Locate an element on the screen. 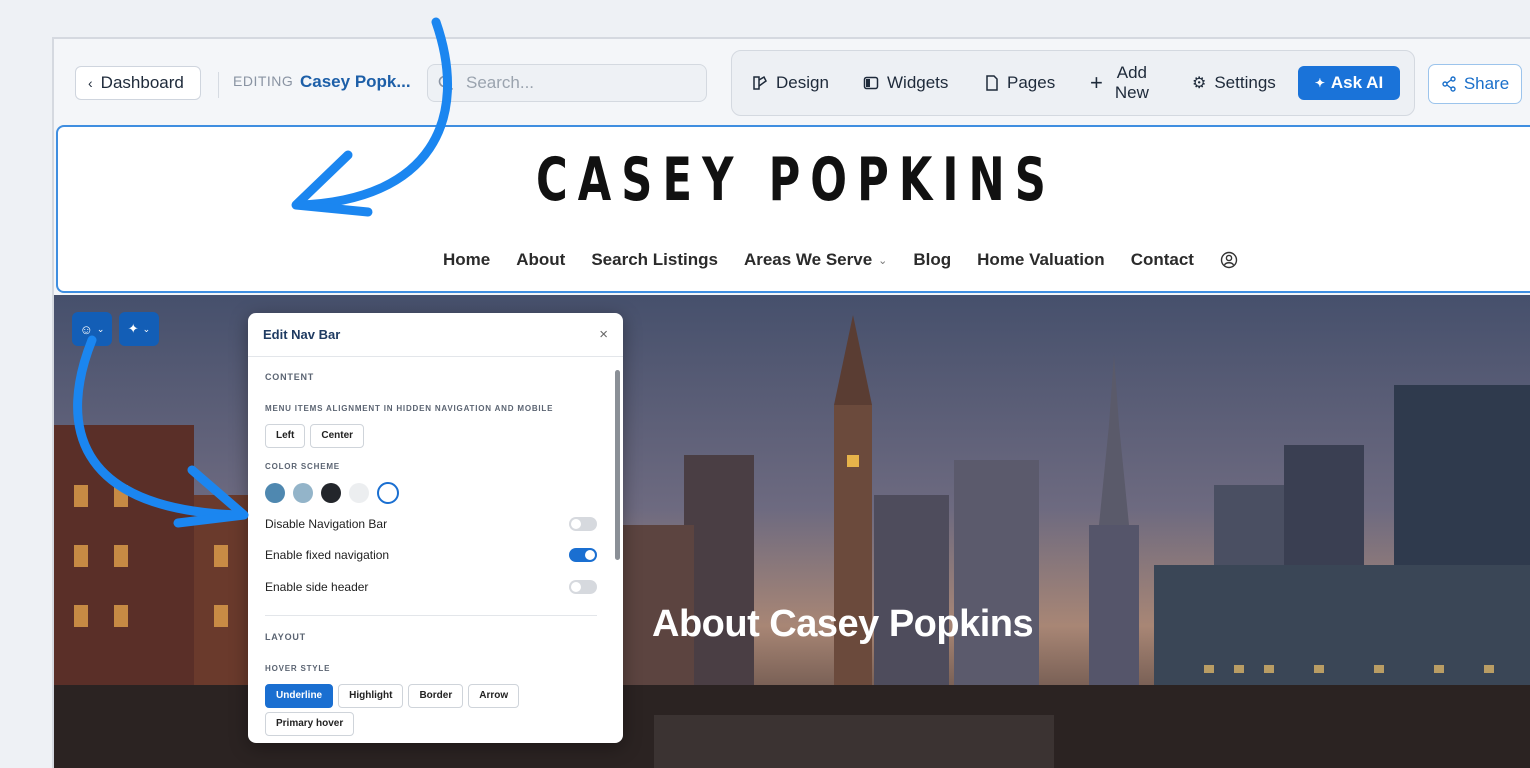 This screenshot has width=1530, height=768. share-button: Share is located at coordinates (1475, 84).